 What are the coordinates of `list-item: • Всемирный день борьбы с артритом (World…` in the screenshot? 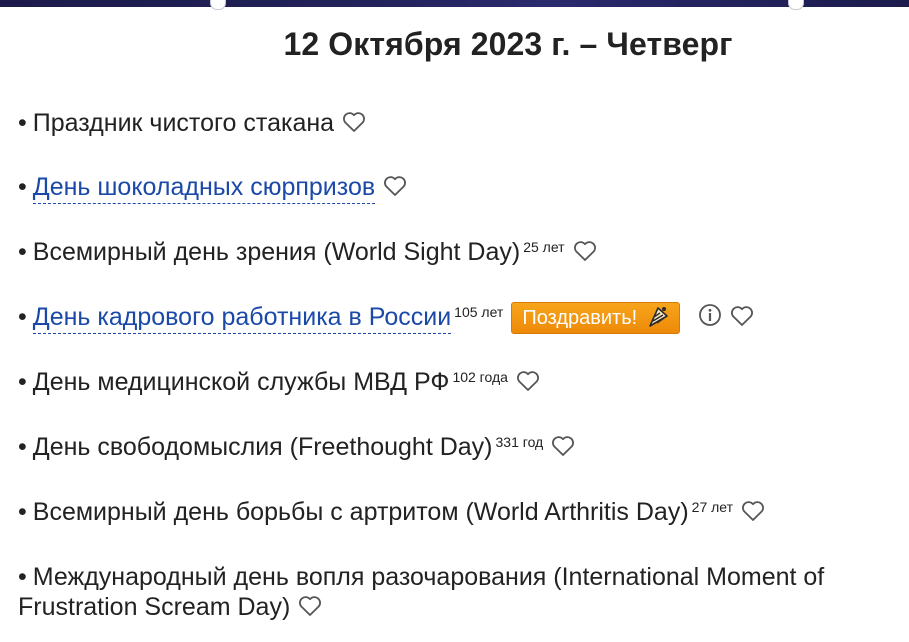 It's located at (391, 512).